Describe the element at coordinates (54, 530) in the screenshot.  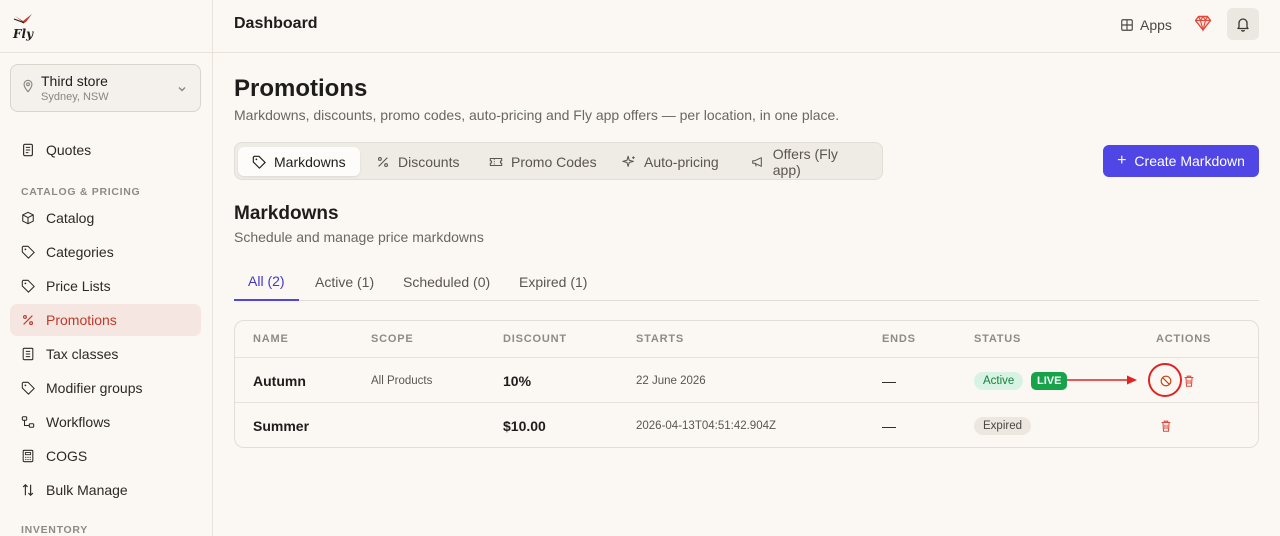
I see `sidebar-section-inventory: INVENTORY` at that location.